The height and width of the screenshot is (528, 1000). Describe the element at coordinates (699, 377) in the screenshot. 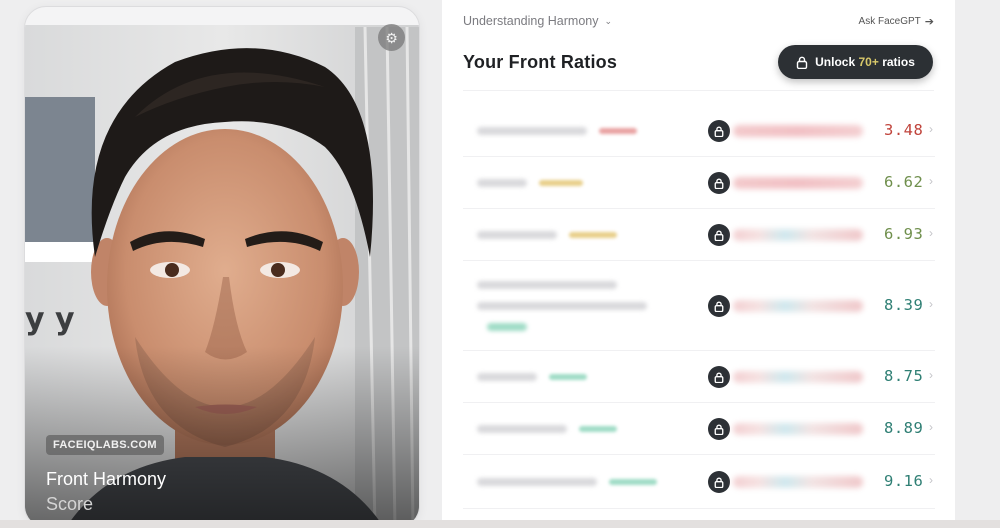

I see `ratio-row: 8.75 ›` at that location.